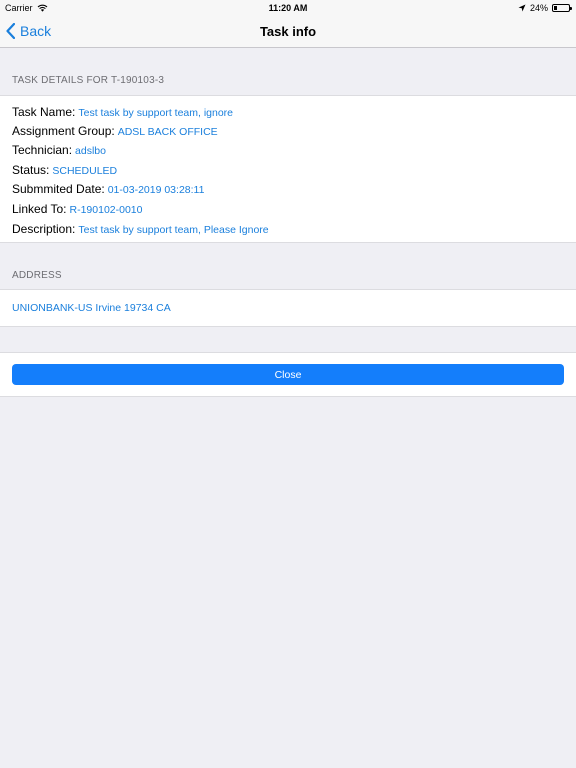  Describe the element at coordinates (63, 131) in the screenshot. I see `detail-label: Assignment Group:` at that location.